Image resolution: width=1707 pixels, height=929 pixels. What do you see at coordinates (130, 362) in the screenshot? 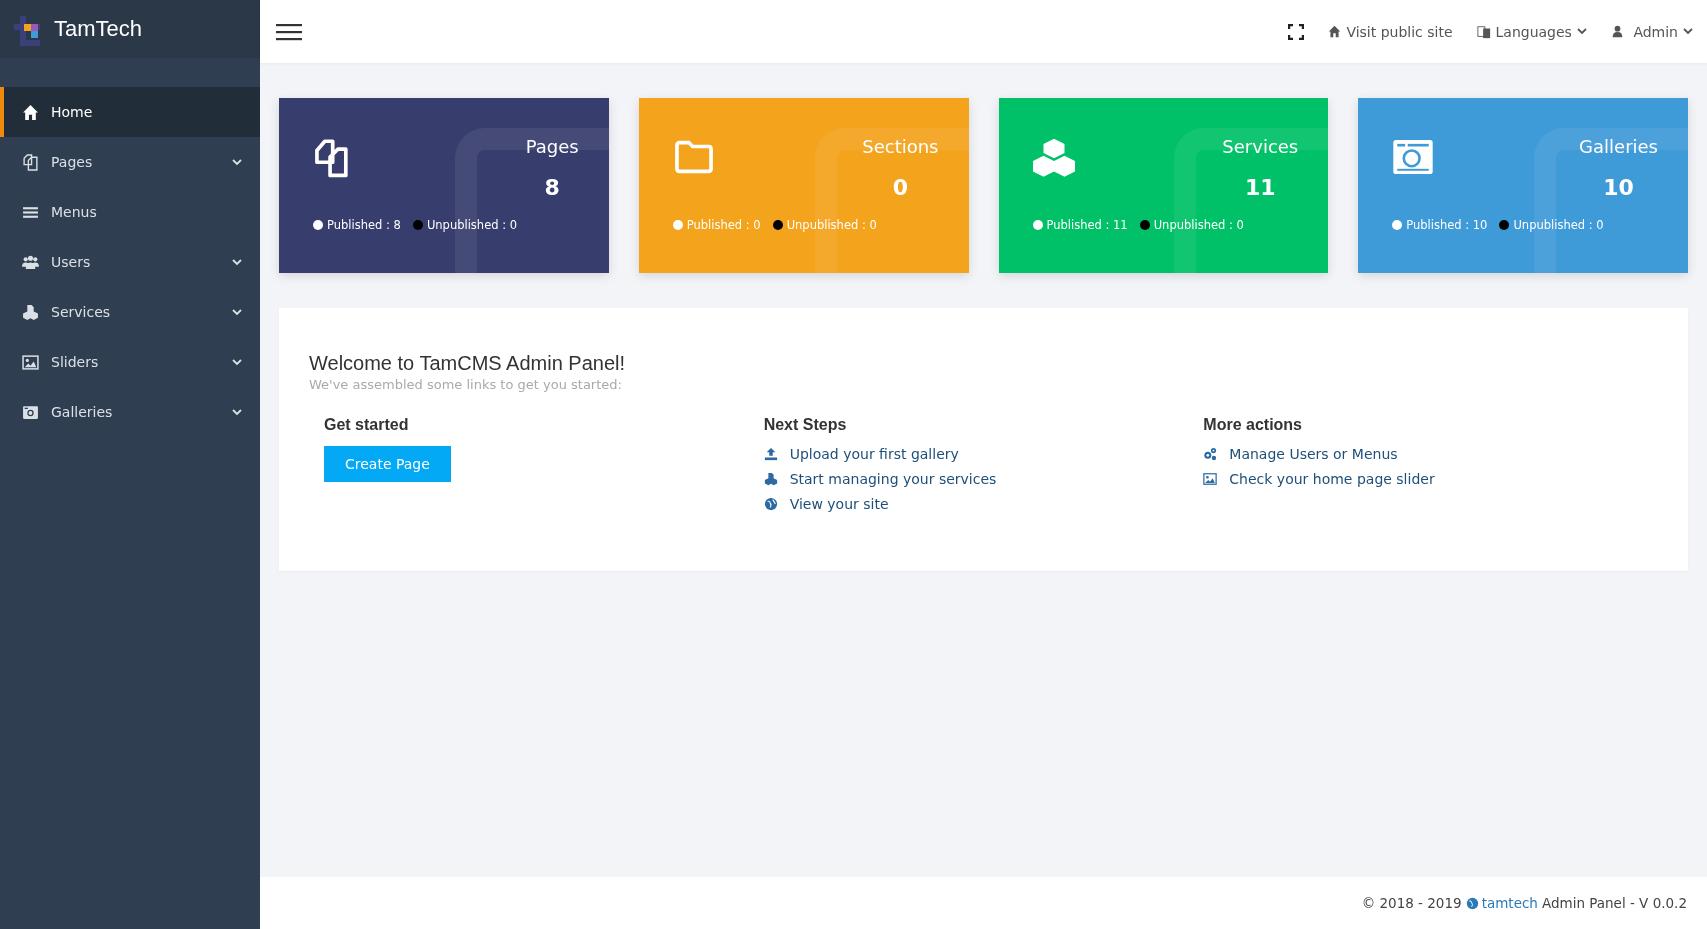
I see `sidebar-item: Sliders` at bounding box center [130, 362].